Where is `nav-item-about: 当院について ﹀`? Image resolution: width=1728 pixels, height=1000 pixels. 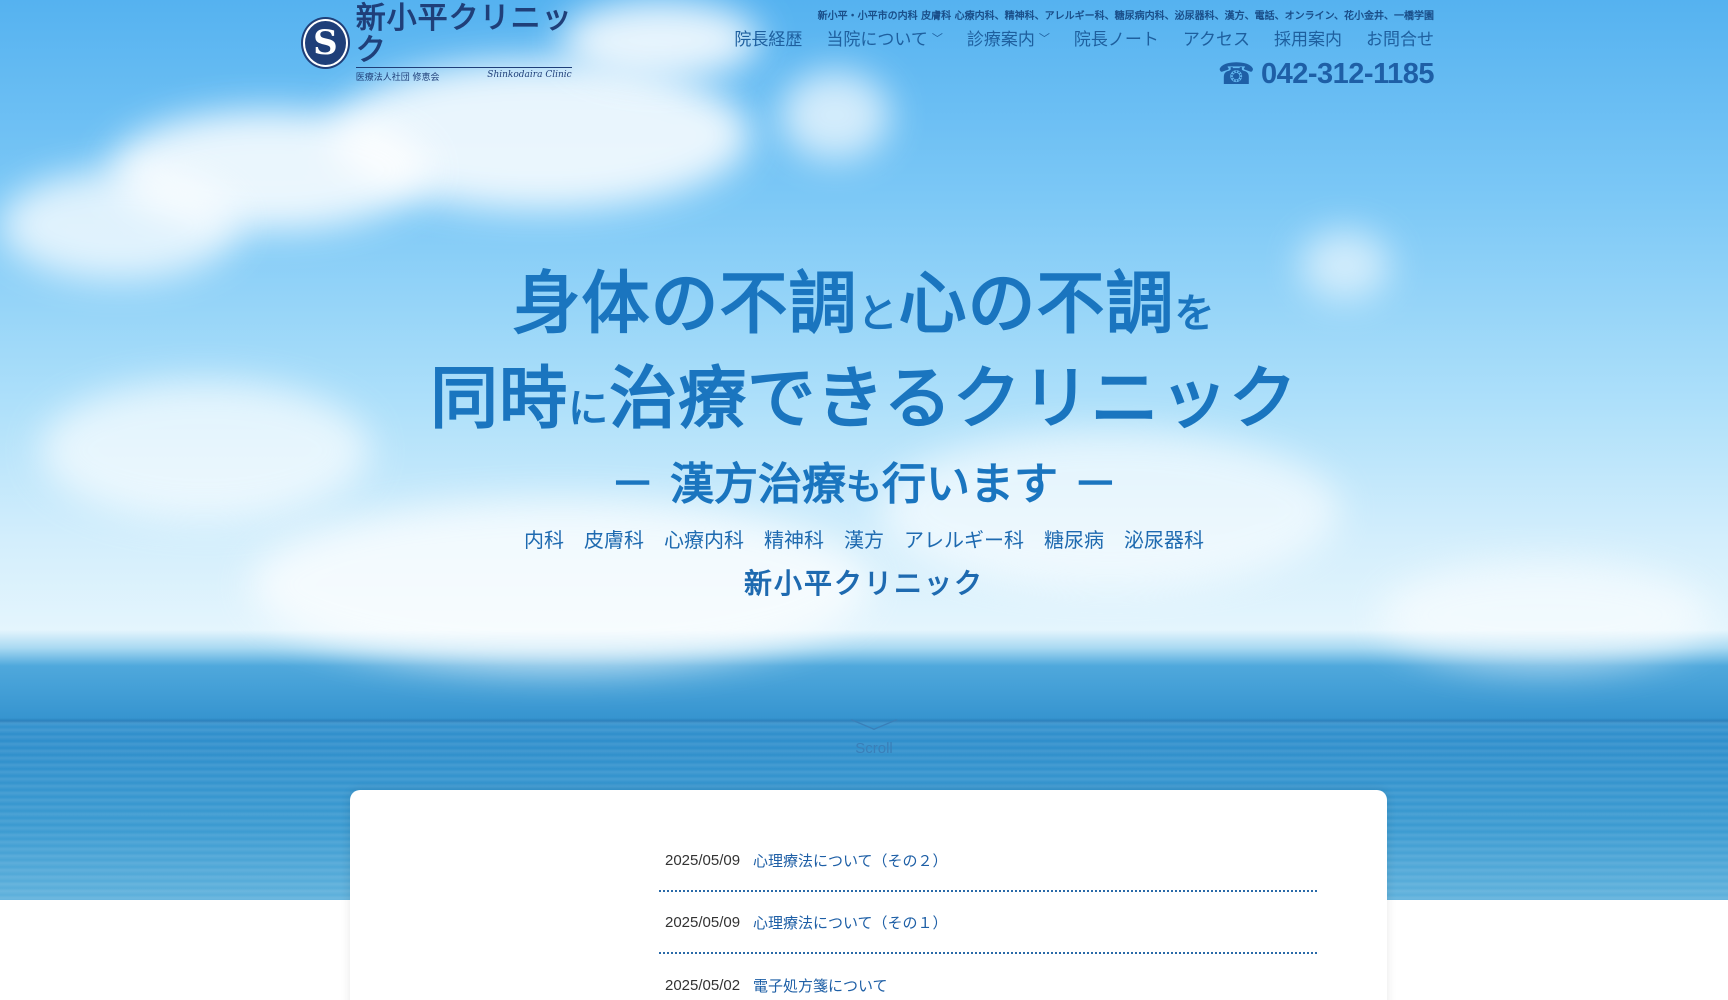
nav-item-about: 当院について ﹀ is located at coordinates (884, 37).